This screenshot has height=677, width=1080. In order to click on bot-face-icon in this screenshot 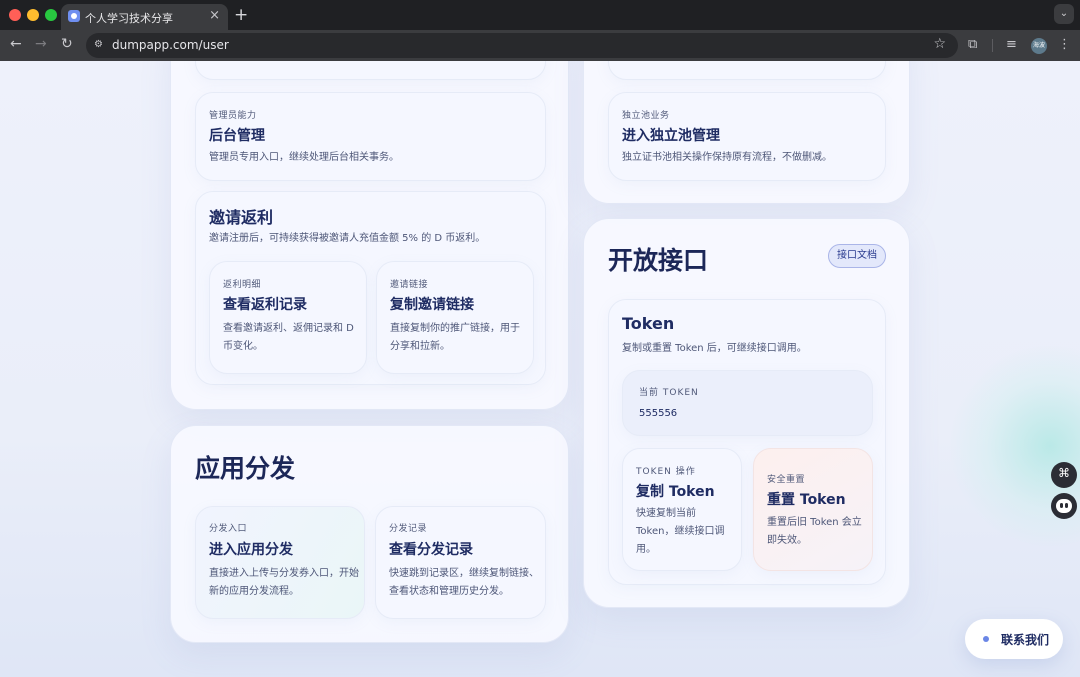, I will do `click(1064, 506)`.